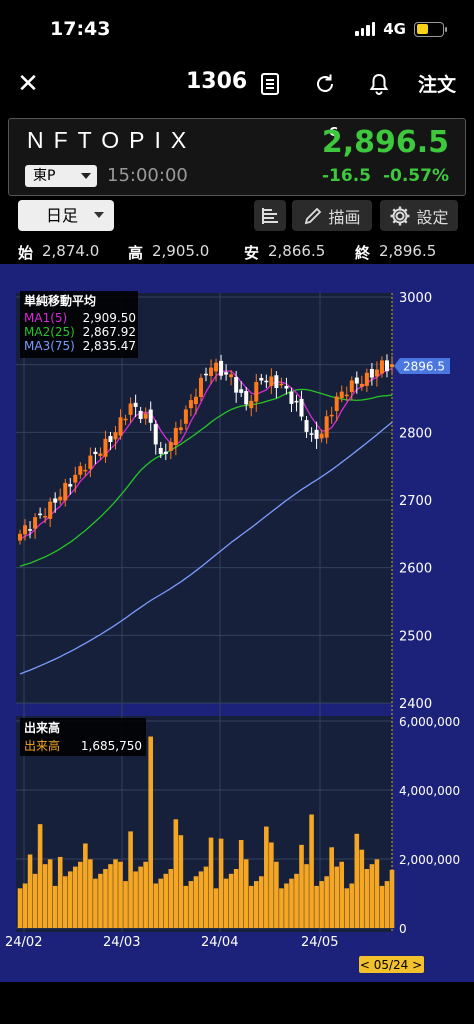  I want to click on document-icon, so click(270, 84).